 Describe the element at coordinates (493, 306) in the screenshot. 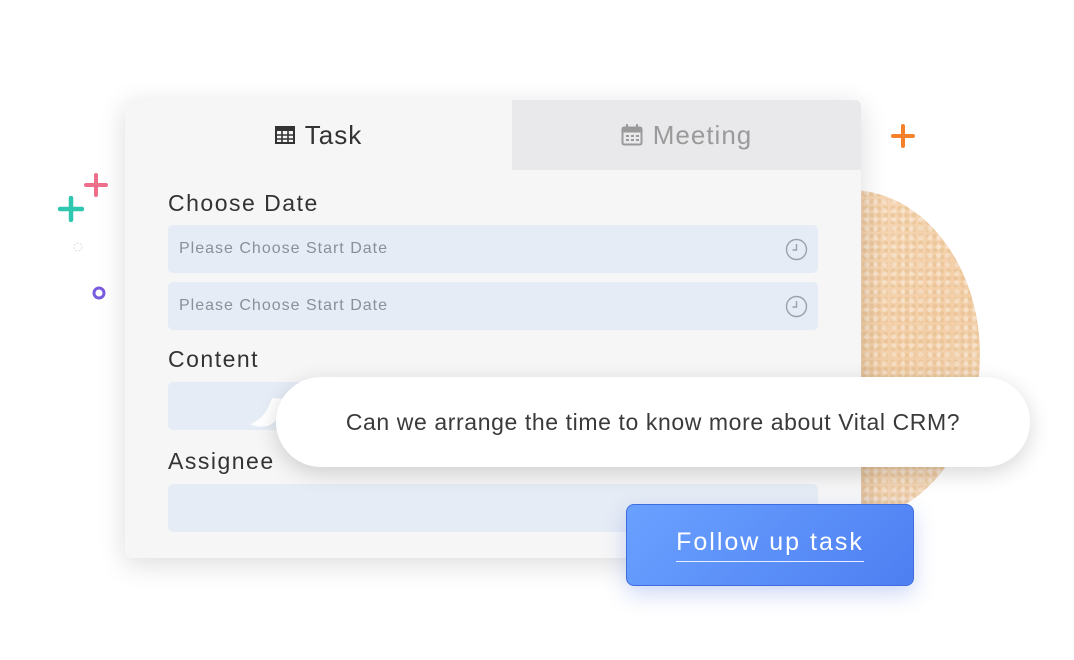

I see `end-date-field: Please Choose Start Date` at that location.